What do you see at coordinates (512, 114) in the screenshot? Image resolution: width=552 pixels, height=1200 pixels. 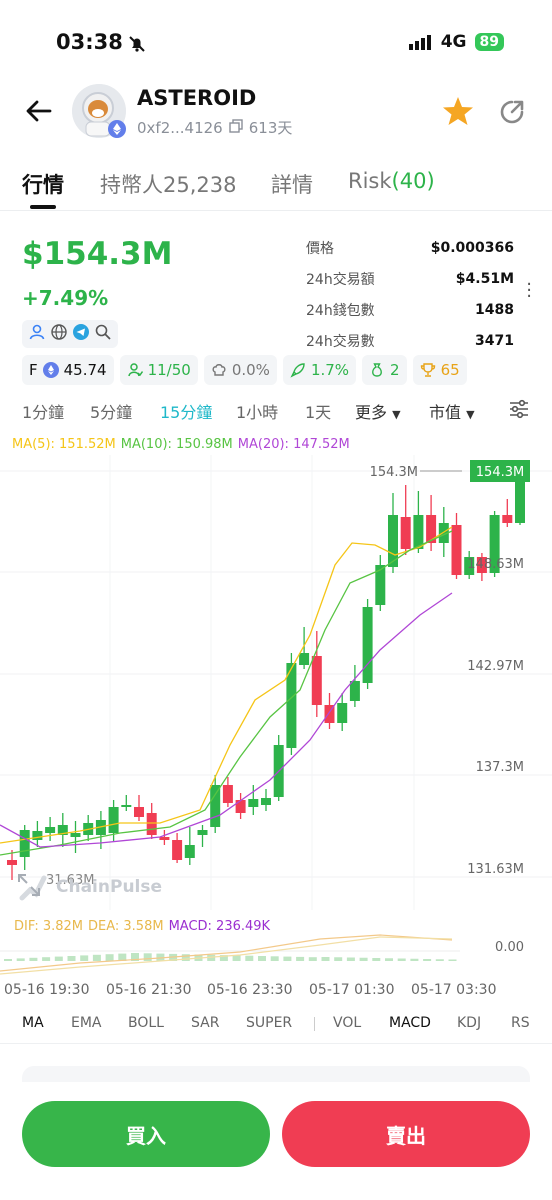 I see `share-icon` at bounding box center [512, 114].